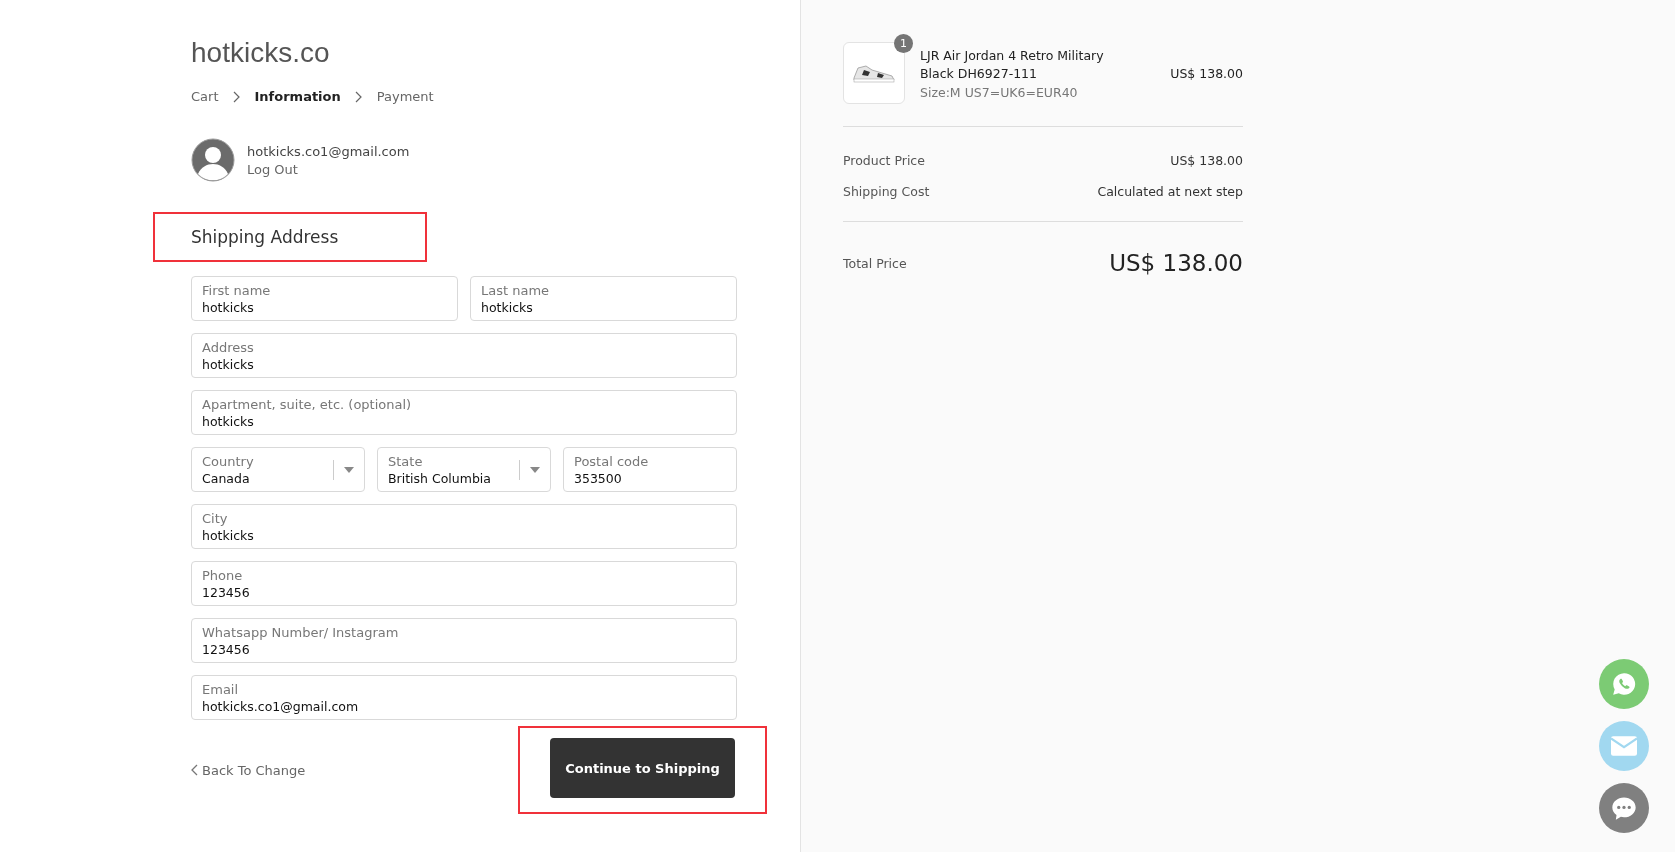  What do you see at coordinates (886, 191) in the screenshot?
I see `summary-label: Shipping Cost` at bounding box center [886, 191].